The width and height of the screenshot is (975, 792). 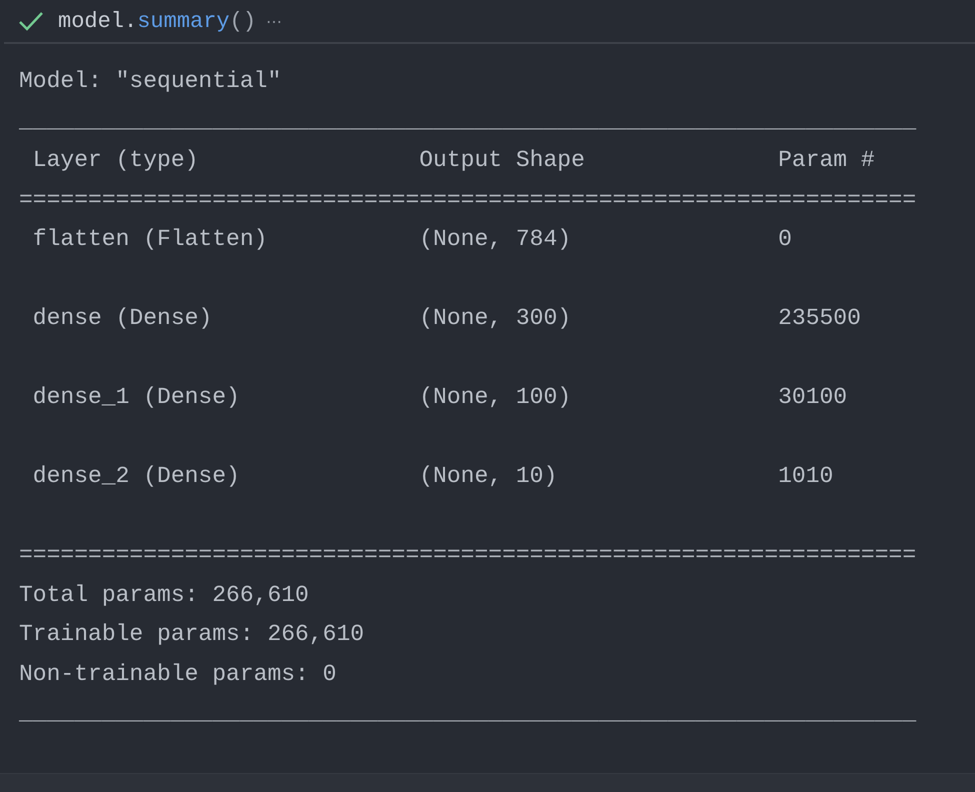 I want to click on table-cell-text: (None, 300), so click(x=495, y=318).